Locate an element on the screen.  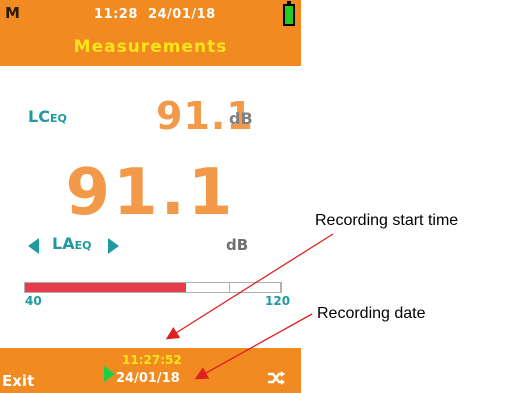
clock: 11:28 24/01/18 is located at coordinates (155, 14).